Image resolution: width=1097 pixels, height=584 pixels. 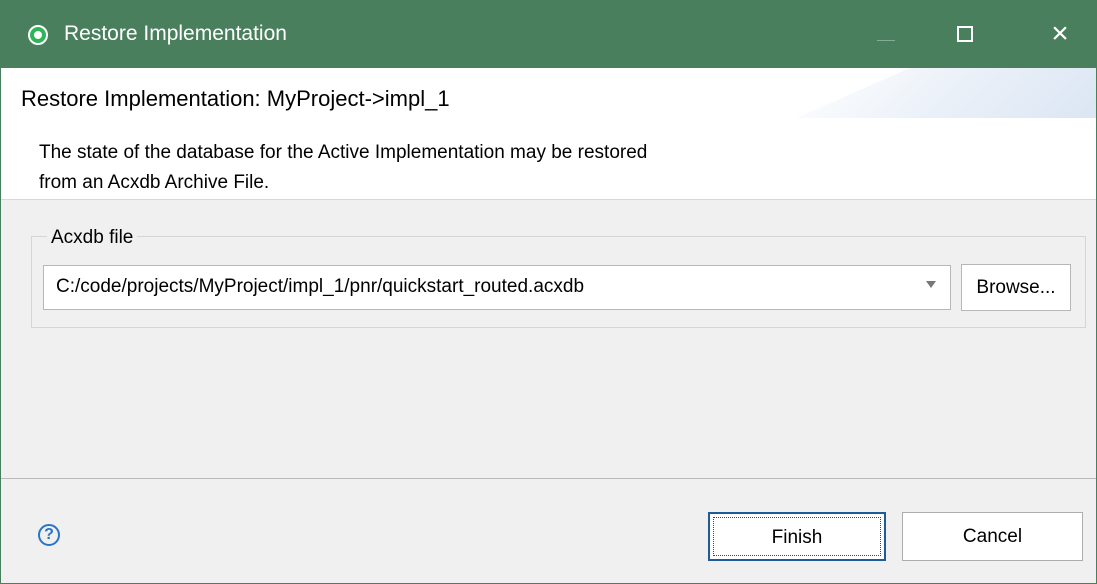 I want to click on finish-button: Finish, so click(x=797, y=536).